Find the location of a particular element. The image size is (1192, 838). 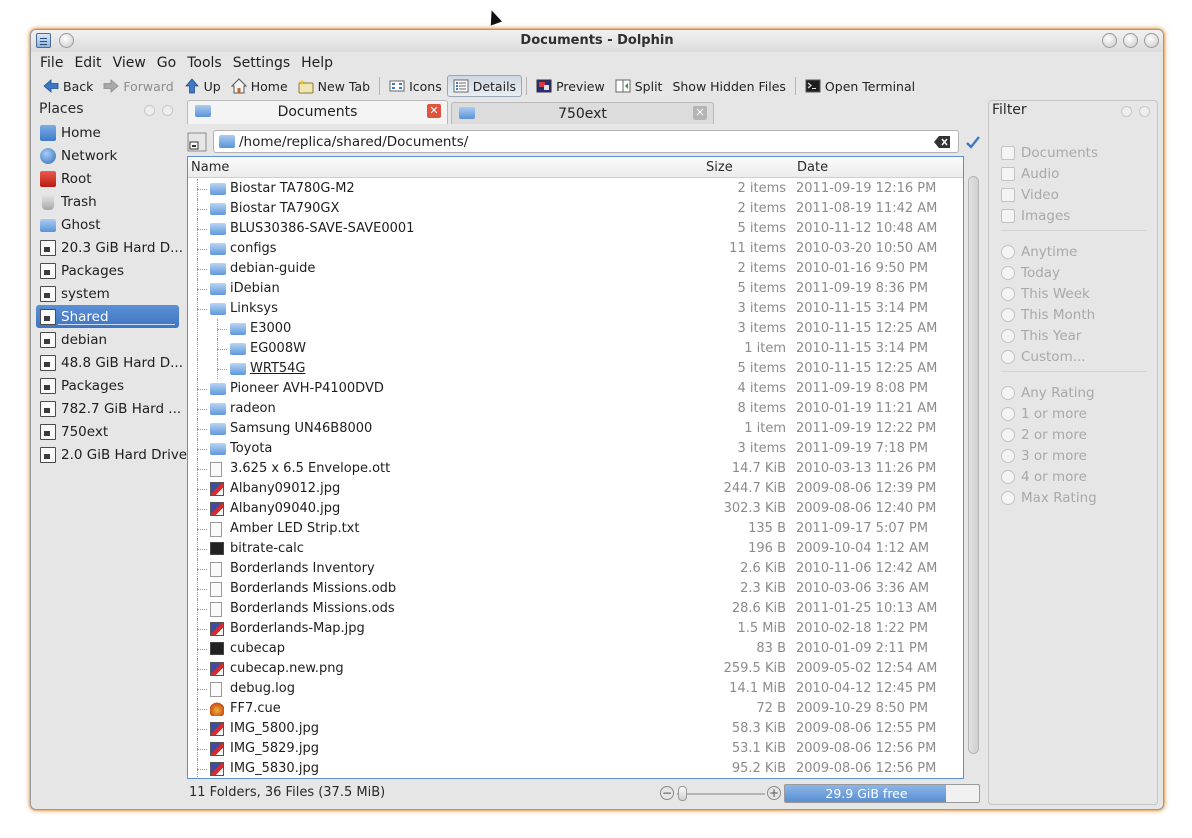

filter-float-button is located at coordinates (1126, 111).